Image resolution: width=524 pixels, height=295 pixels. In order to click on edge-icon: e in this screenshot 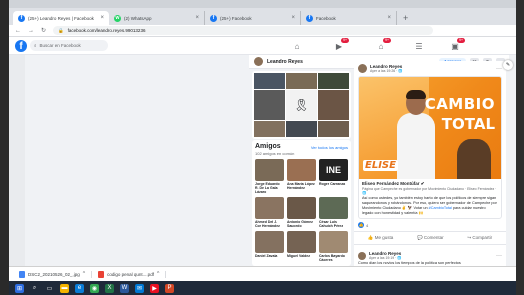, I will do `click(79, 288)`.